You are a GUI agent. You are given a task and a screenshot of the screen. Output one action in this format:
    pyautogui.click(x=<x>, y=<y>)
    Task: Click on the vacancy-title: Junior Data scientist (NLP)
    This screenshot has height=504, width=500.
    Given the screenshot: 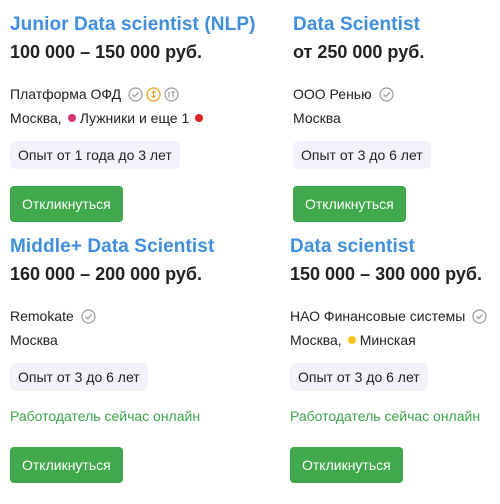 What is the action you would take?
    pyautogui.click(x=132, y=25)
    